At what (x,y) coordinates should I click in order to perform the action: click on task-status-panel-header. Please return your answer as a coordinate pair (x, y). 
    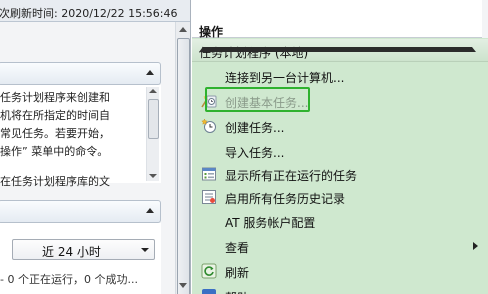
    Looking at the image, I should click on (80, 211).